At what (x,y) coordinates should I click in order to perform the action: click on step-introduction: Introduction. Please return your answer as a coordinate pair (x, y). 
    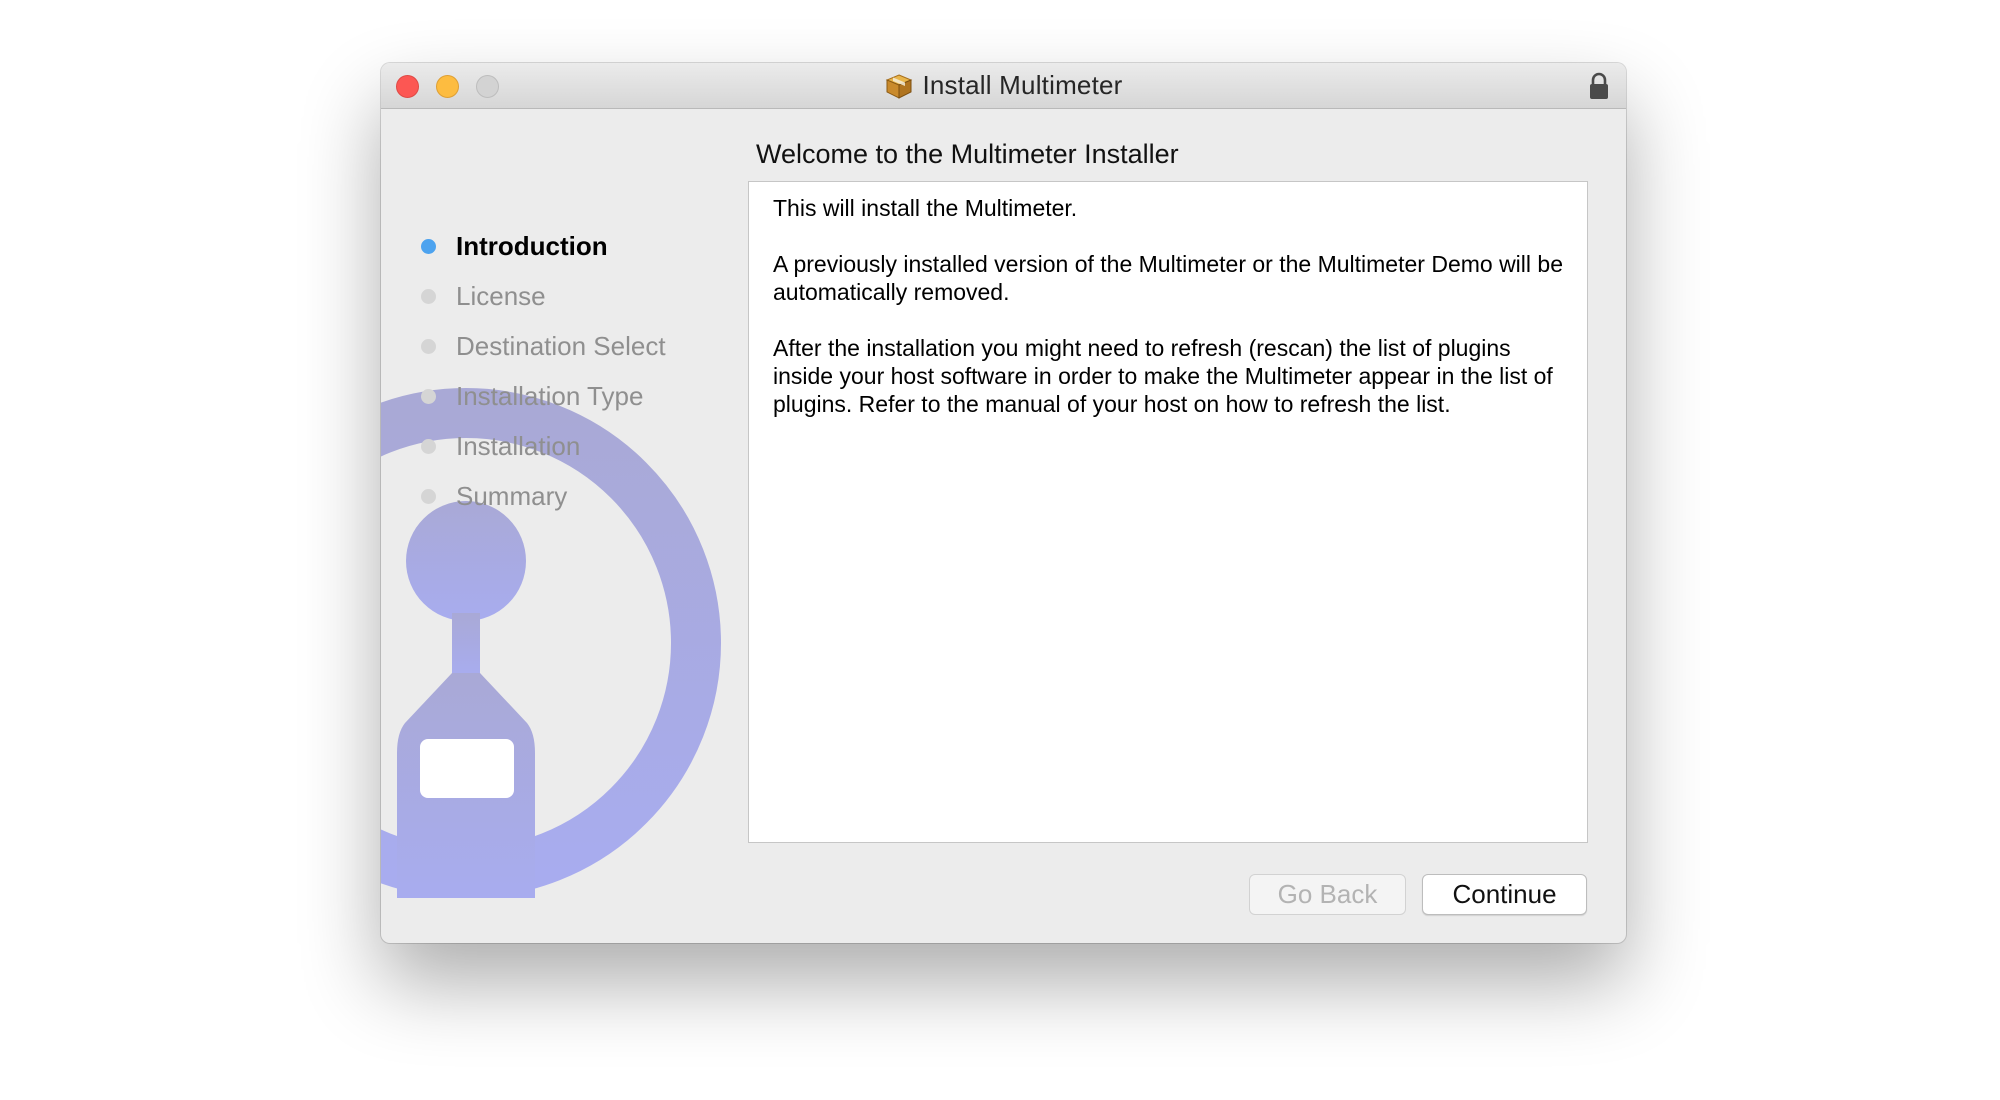
    Looking at the image, I should click on (543, 246).